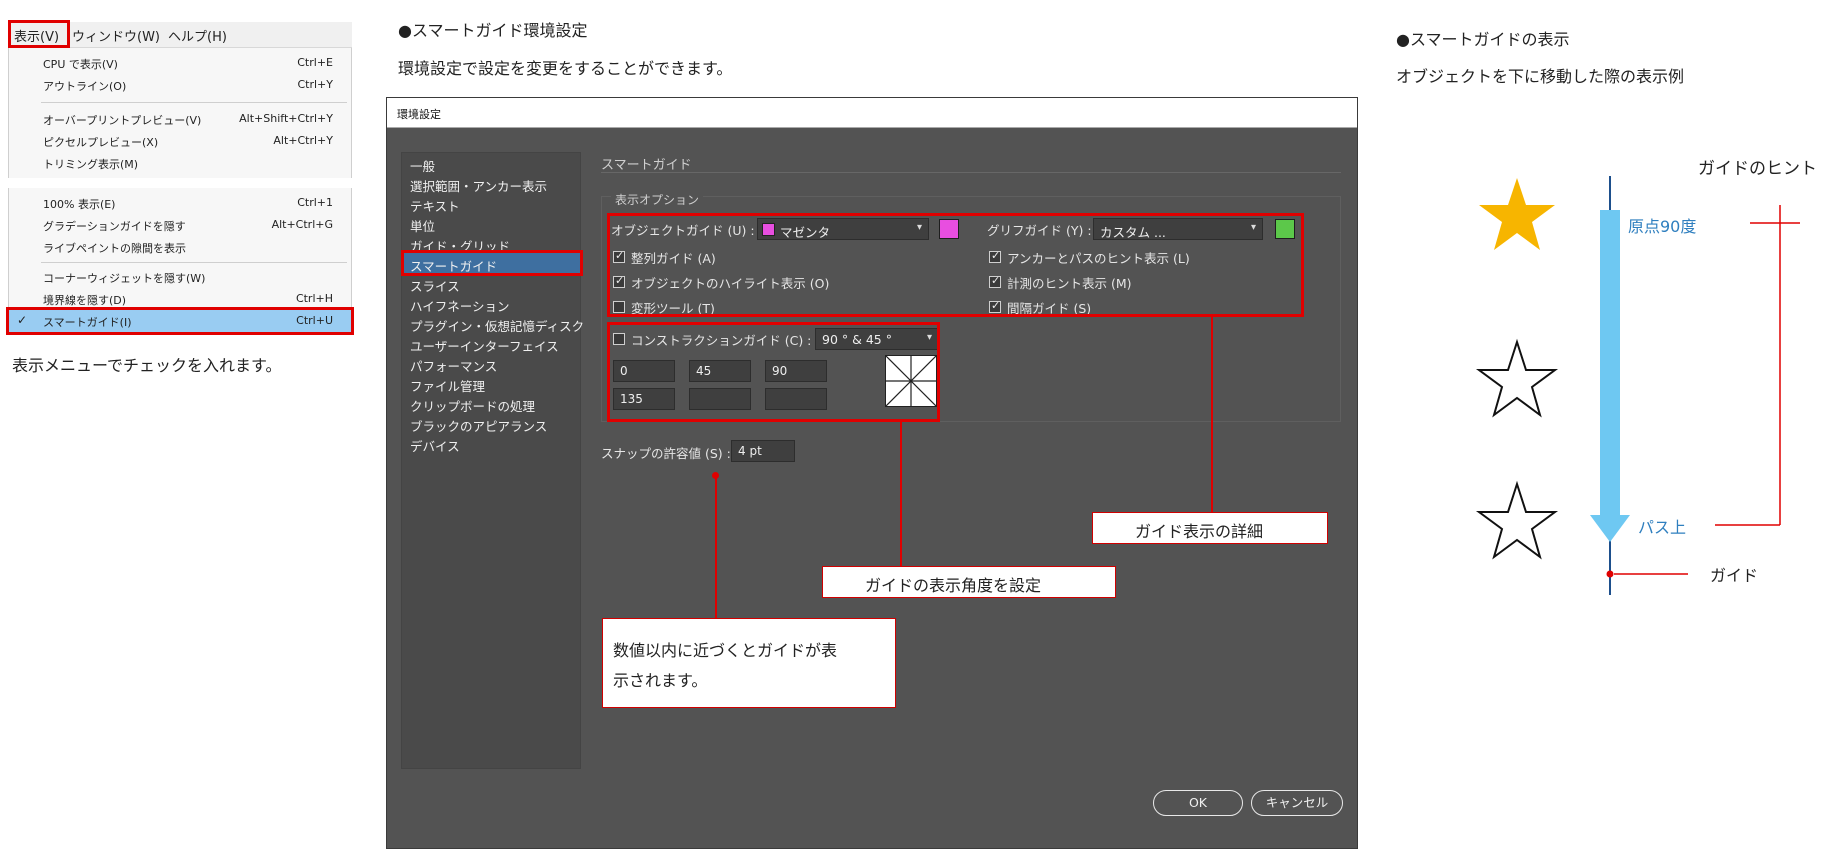 This screenshot has height=849, width=1845. I want to click on nav-item-type: テキスト, so click(435, 205).